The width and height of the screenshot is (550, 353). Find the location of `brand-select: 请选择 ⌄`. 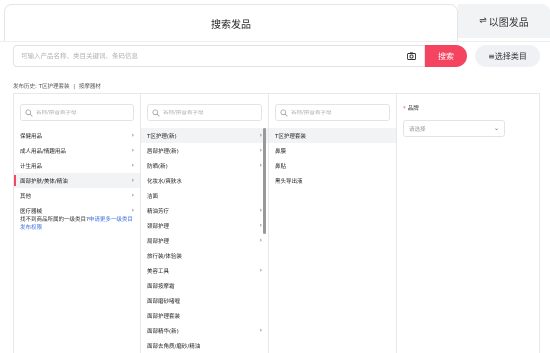

brand-select: 请选择 ⌄ is located at coordinates (454, 128).